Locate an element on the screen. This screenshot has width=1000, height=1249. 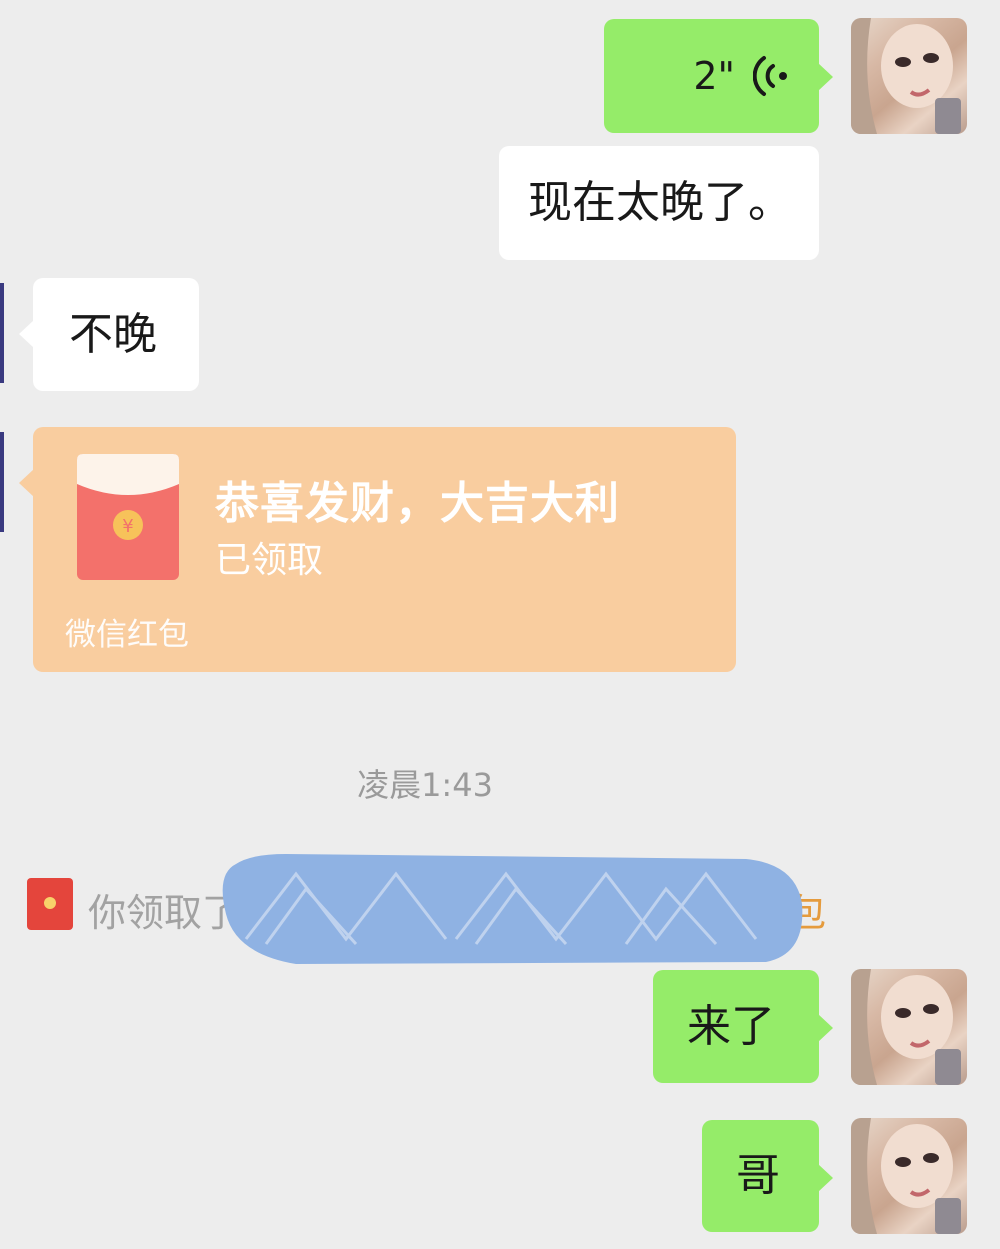
message-bubble-coming: 来了 is located at coordinates (743, 1026).